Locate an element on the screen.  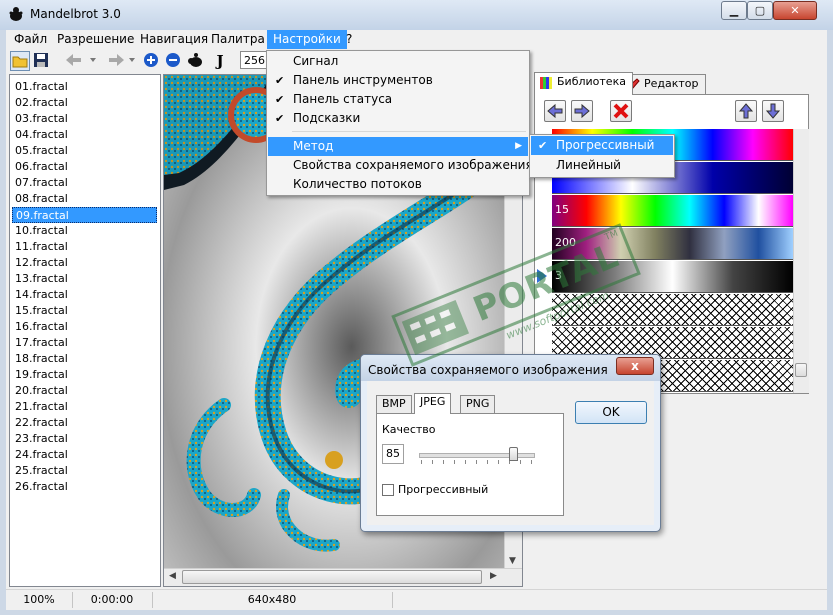
tab-library-label: Библиотека is located at coordinates (591, 81).